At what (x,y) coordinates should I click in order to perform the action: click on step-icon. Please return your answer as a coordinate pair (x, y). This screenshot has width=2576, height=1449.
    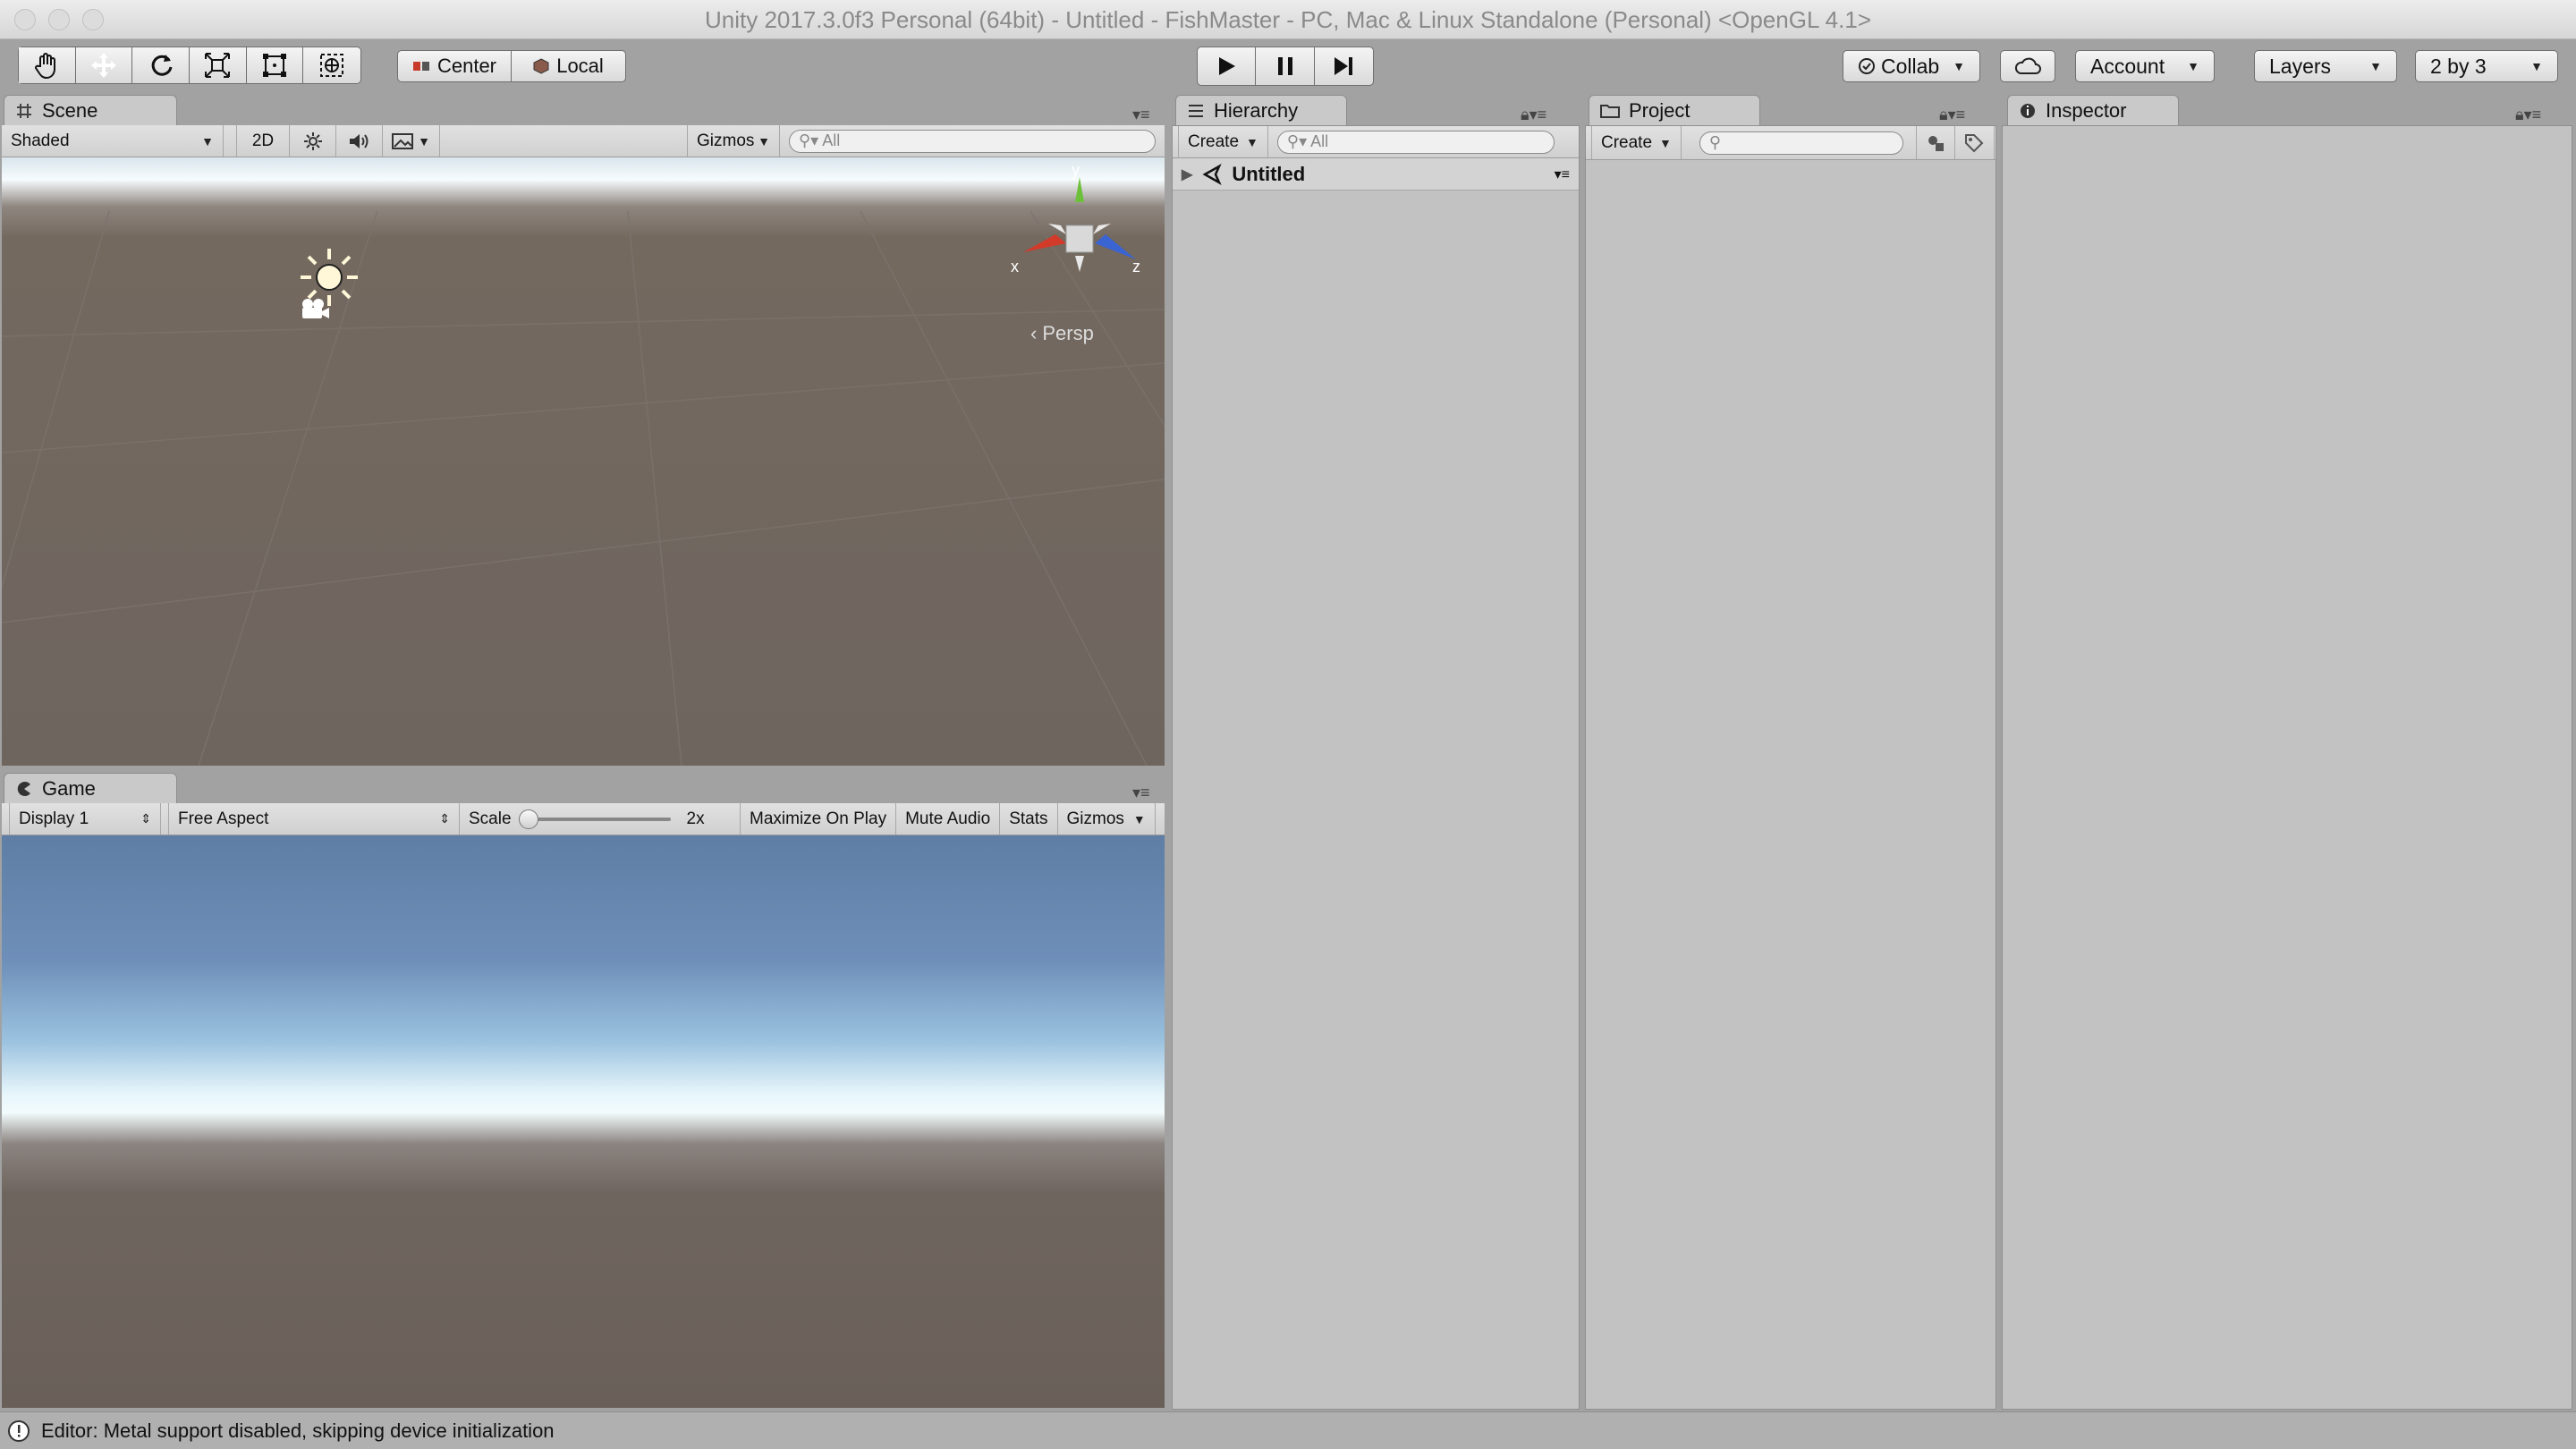
    Looking at the image, I should click on (1344, 66).